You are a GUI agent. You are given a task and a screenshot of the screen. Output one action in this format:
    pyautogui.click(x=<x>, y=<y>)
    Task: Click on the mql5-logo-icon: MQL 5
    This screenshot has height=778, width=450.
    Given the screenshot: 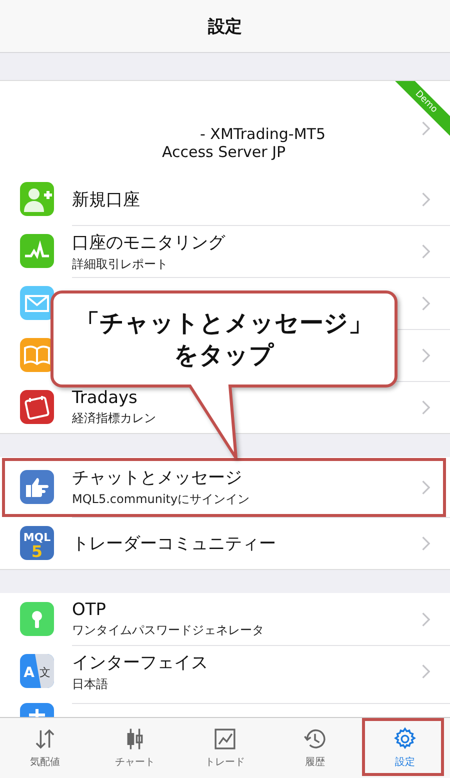 What is the action you would take?
    pyautogui.click(x=37, y=543)
    